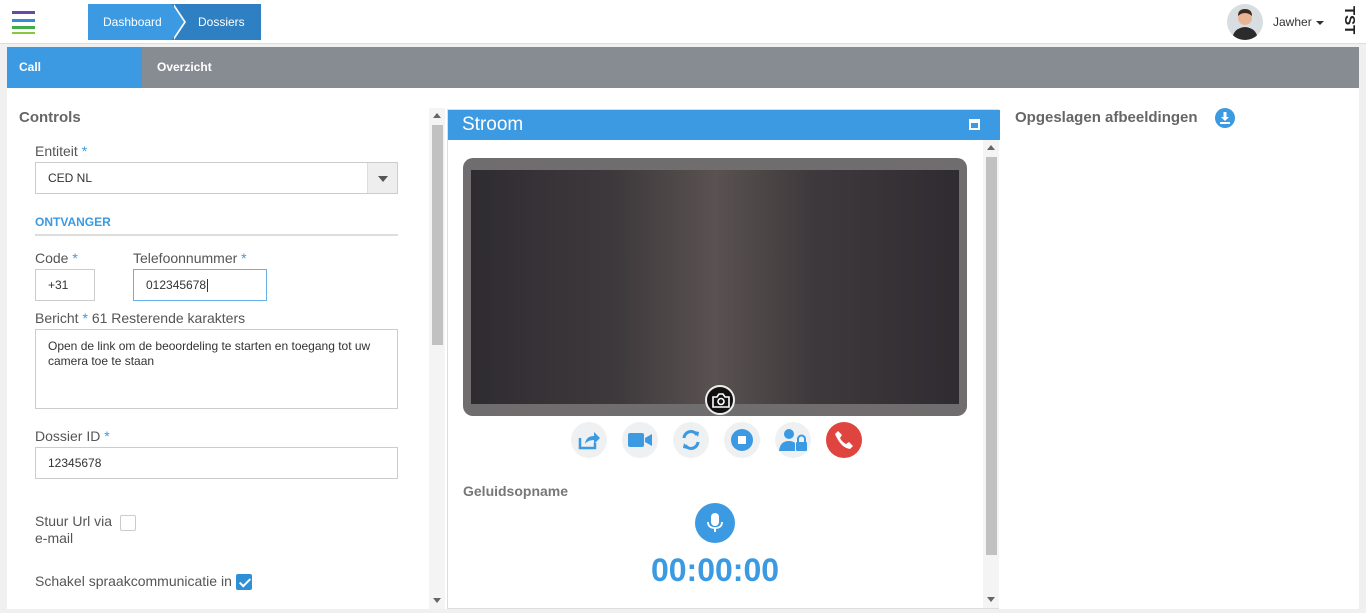 The height and width of the screenshot is (613, 1366). I want to click on tab-bar: Call Overzicht, so click(683, 67).